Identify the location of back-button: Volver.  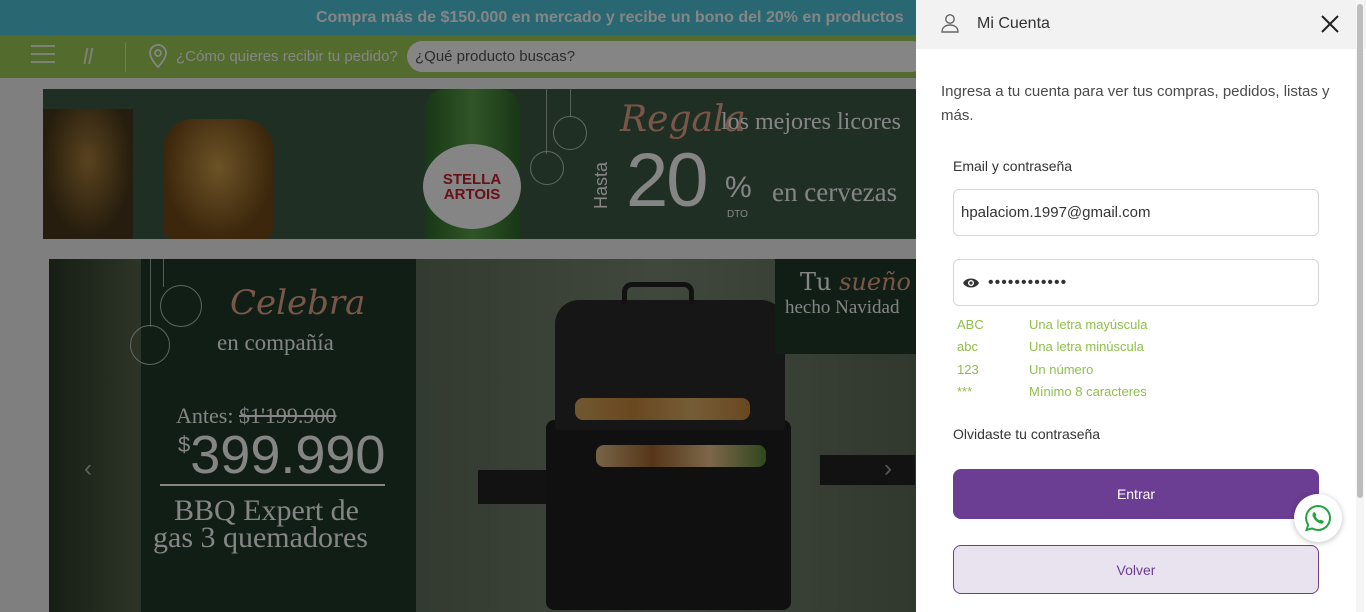
(1136, 569).